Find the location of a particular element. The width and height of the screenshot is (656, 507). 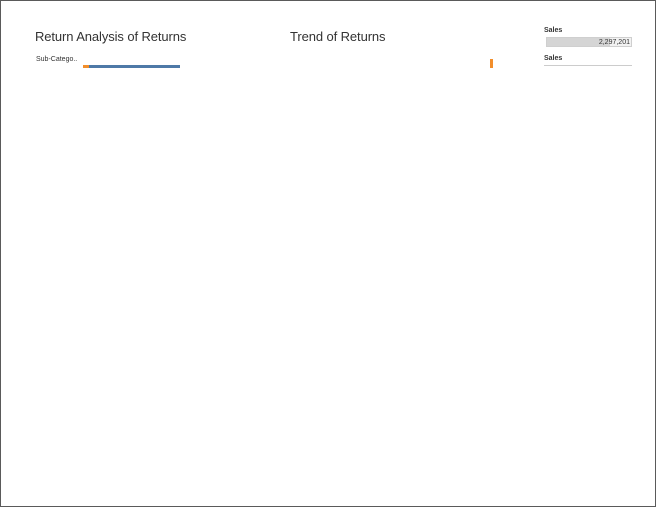

sales-legend-divider is located at coordinates (588, 65).